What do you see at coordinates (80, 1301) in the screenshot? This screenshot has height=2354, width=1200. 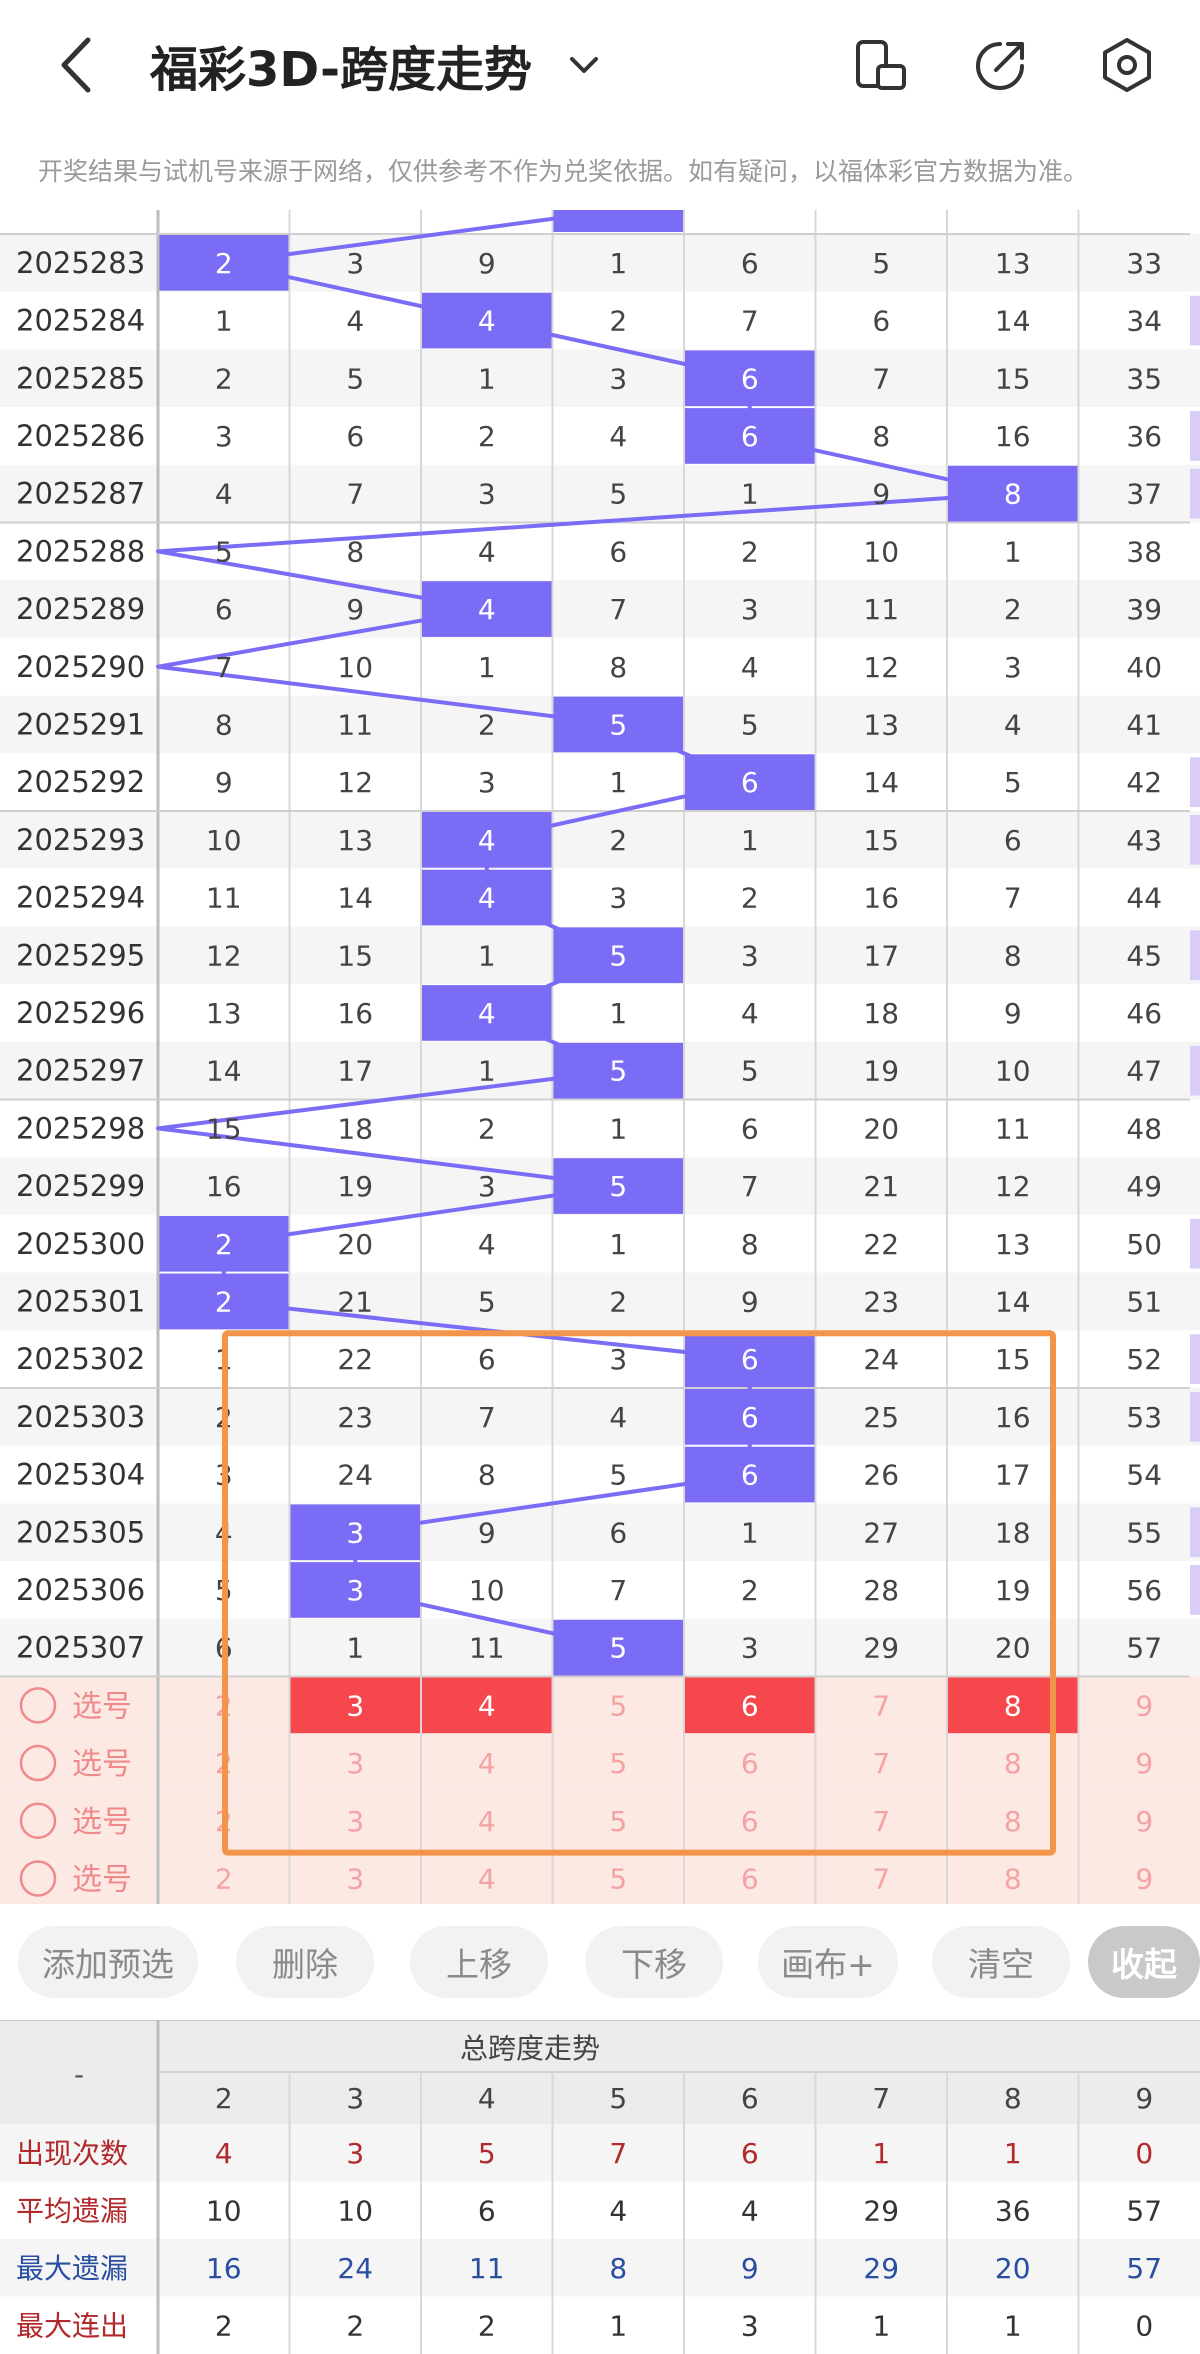 I see `issue-number: 2025301` at bounding box center [80, 1301].